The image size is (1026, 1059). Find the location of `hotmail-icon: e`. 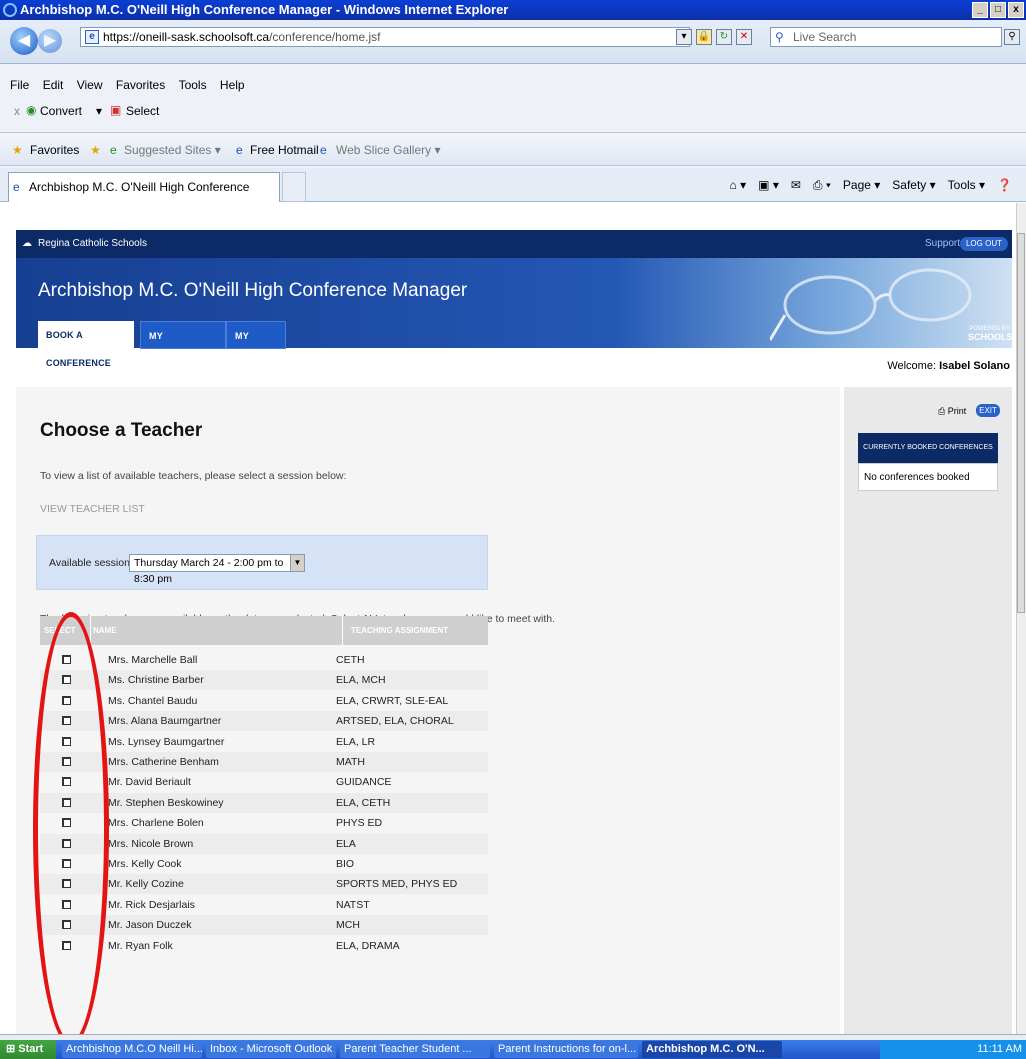

hotmail-icon: e is located at coordinates (239, 150).